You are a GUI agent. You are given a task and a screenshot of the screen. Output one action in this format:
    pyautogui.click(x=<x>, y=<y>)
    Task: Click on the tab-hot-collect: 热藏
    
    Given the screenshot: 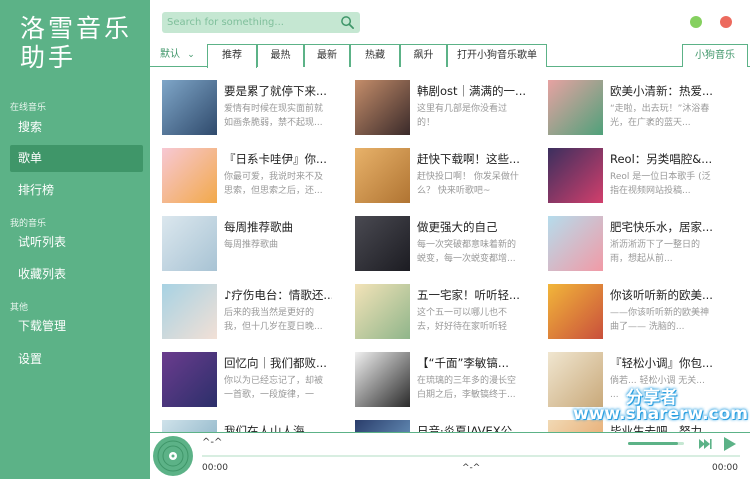 What is the action you would take?
    pyautogui.click(x=375, y=55)
    